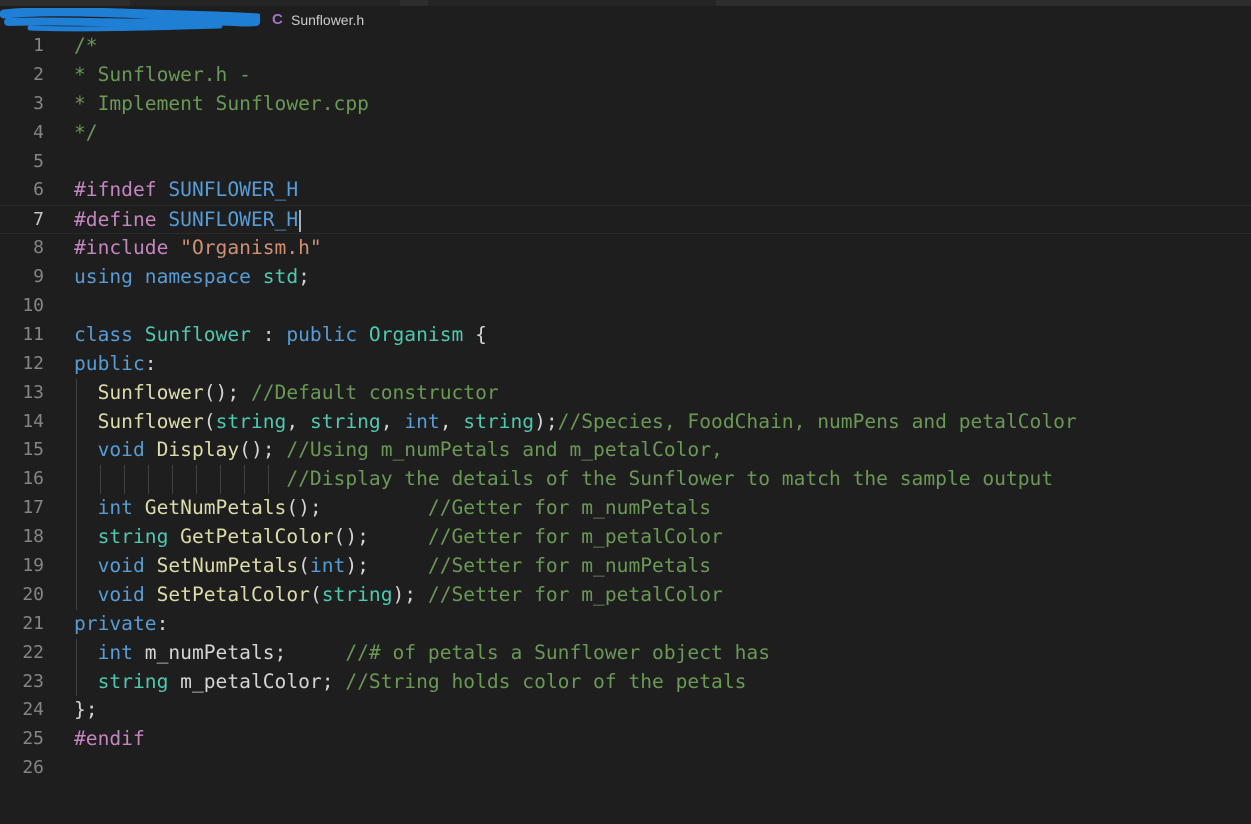 Image resolution: width=1251 pixels, height=824 pixels. I want to click on redacted-path-scribble, so click(130, 20).